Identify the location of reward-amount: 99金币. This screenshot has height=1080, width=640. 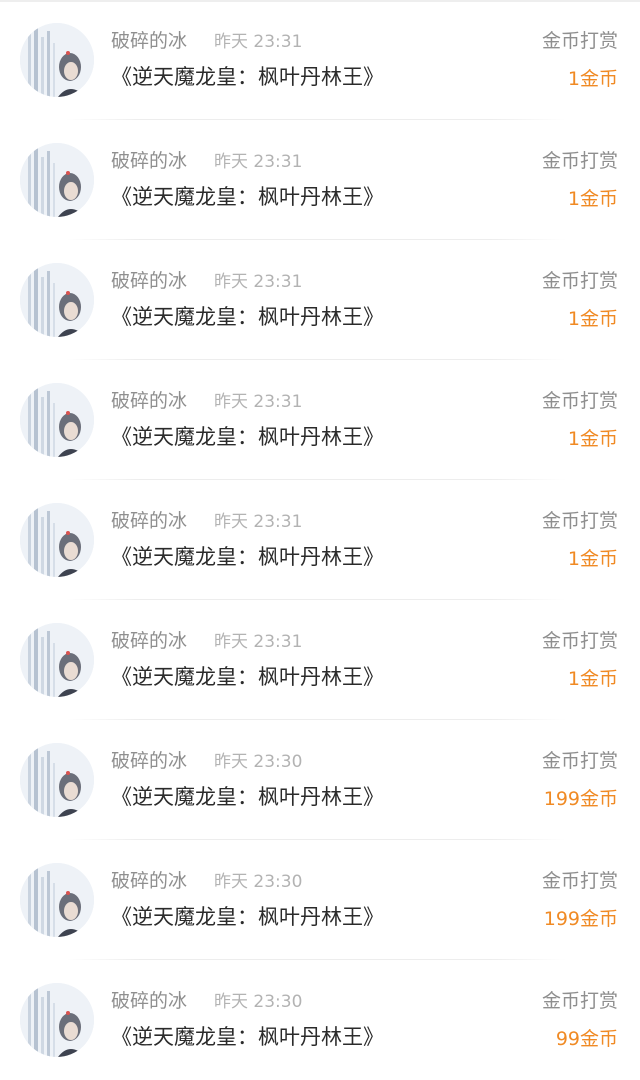
(586, 1039).